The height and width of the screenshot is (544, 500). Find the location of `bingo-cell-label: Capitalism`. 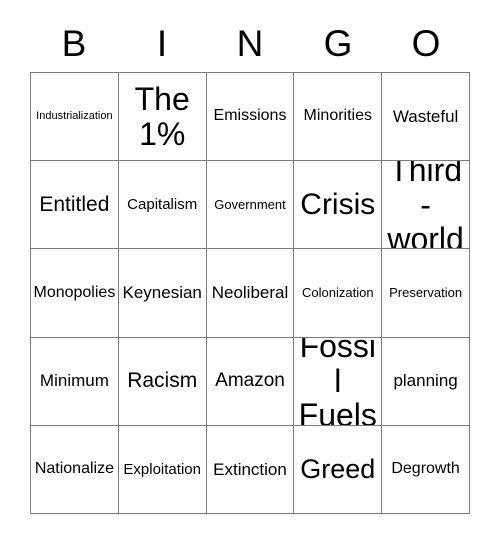

bingo-cell-label: Capitalism is located at coordinates (162, 204).